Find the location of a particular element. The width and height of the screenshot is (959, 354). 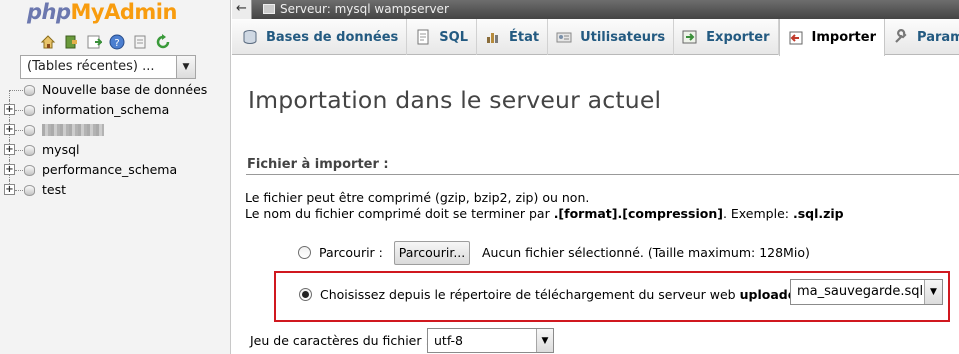

tab-export: Exporter is located at coordinates (726, 37).